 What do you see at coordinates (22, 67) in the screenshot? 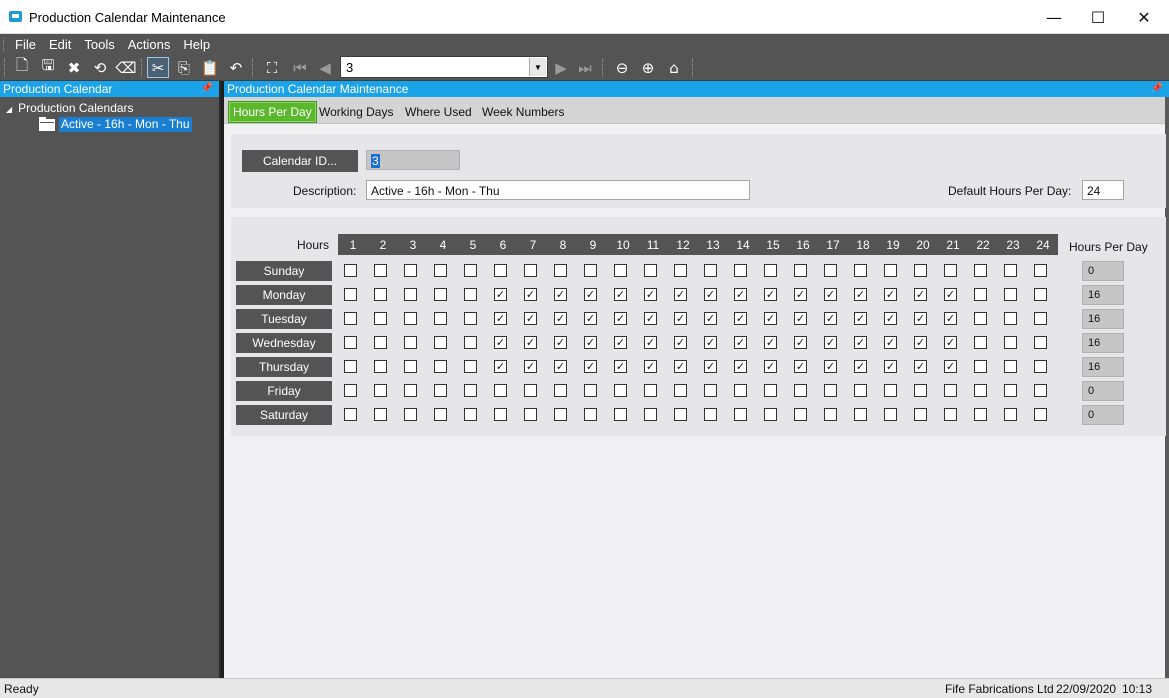
I see `new-icon: 🗋` at bounding box center [22, 67].